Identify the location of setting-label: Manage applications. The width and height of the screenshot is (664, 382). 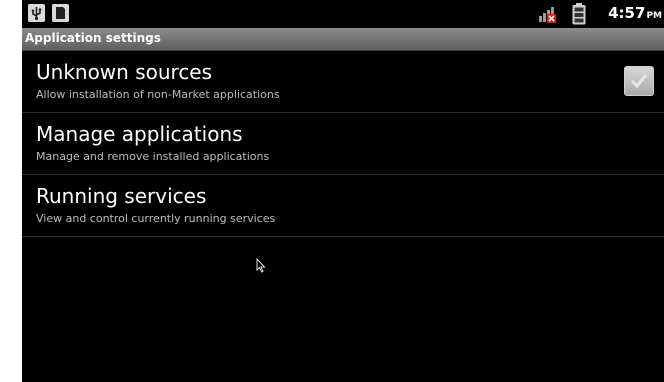
(139, 134).